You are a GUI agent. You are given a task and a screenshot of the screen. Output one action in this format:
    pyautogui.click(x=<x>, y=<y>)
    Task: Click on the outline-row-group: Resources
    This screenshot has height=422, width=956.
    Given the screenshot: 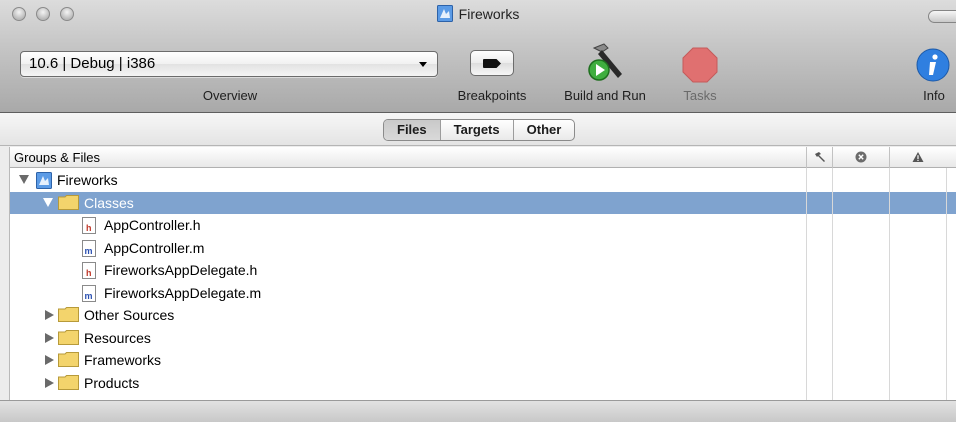 What is the action you would take?
    pyautogui.click(x=483, y=338)
    